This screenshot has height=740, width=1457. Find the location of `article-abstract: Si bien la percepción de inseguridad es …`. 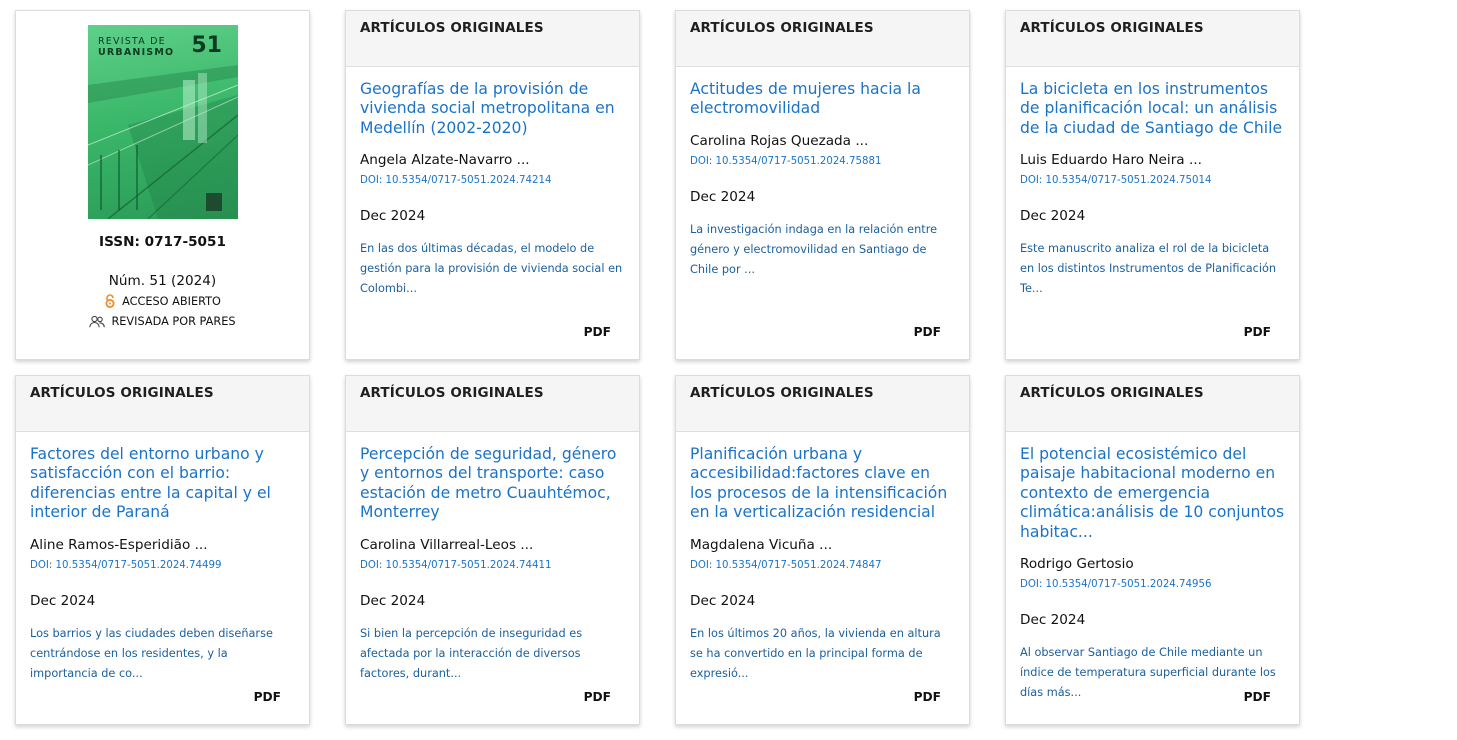

article-abstract: Si bien la percepción de inseguridad es … is located at coordinates (471, 653).